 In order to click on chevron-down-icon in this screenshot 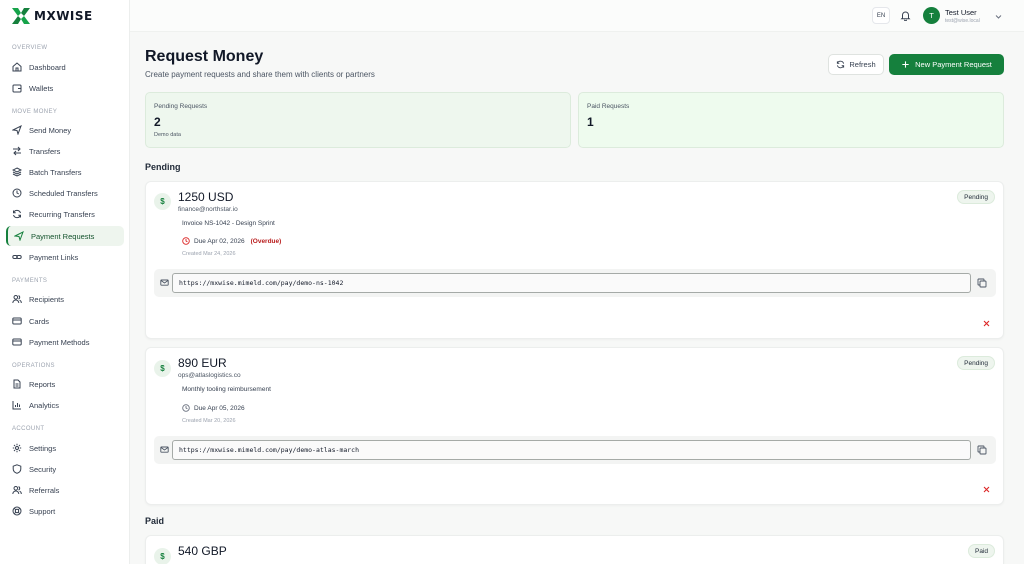, I will do `click(998, 16)`.